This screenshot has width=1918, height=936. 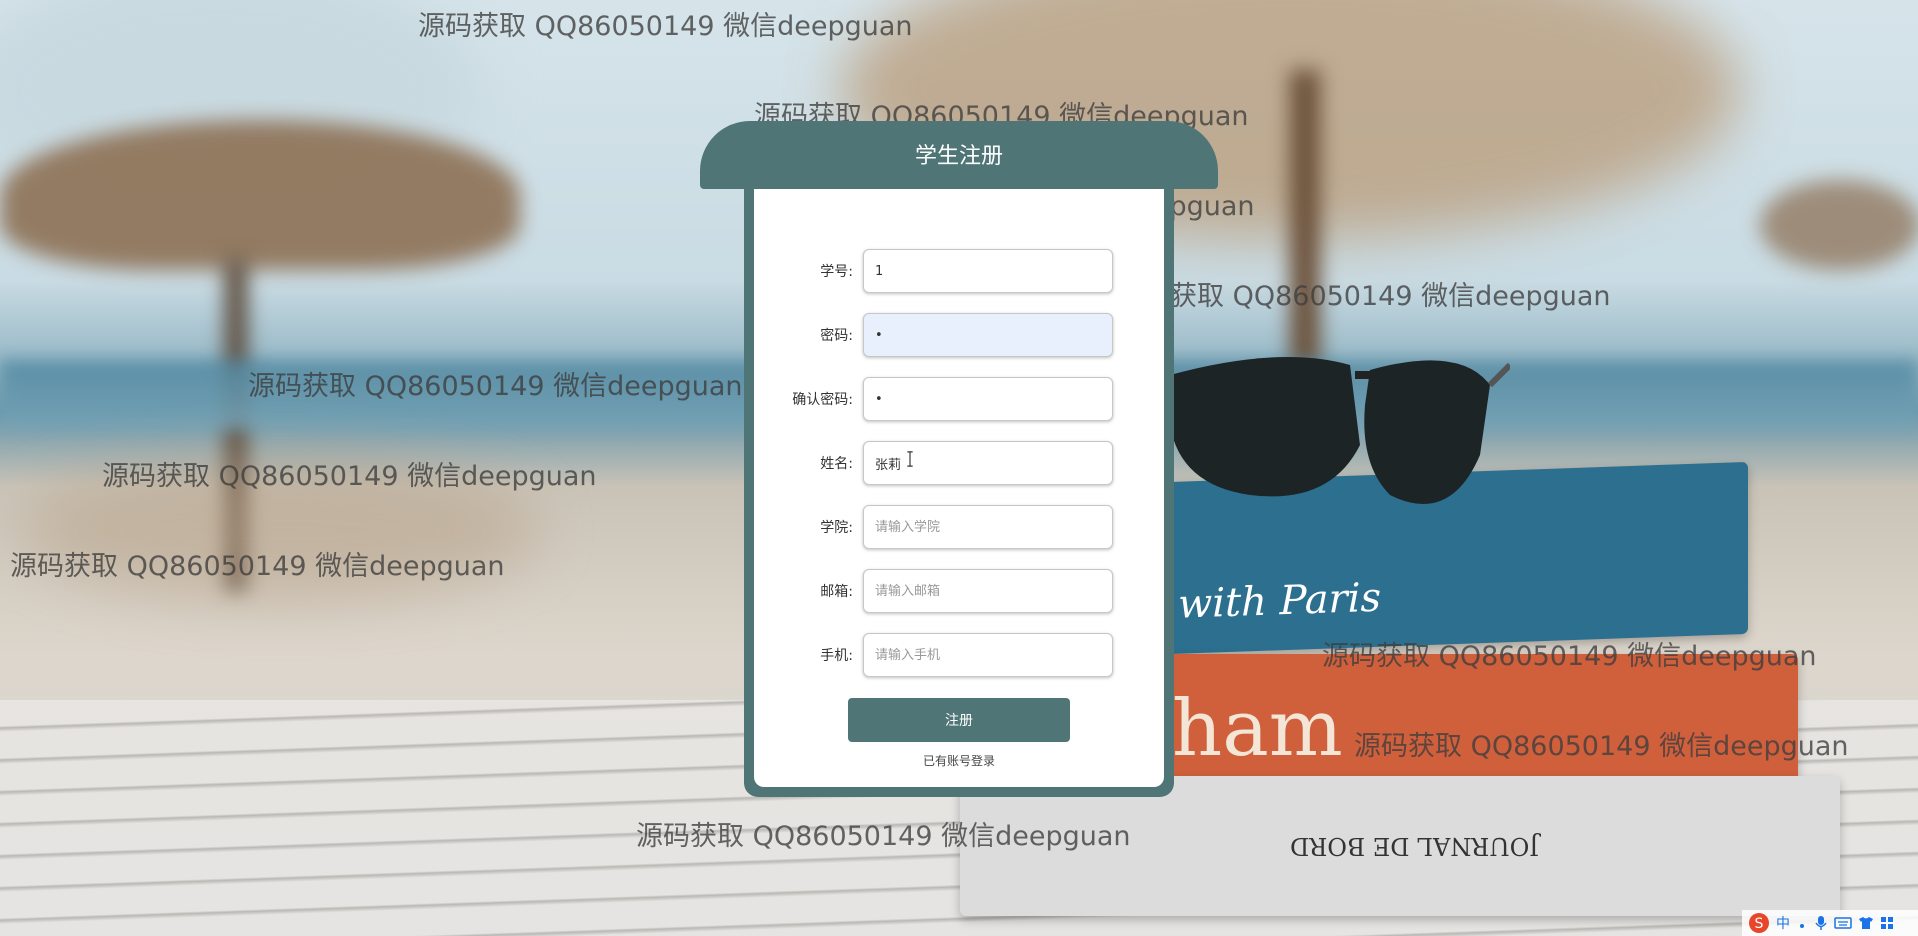 What do you see at coordinates (1802, 923) in the screenshot?
I see `dot-icon` at bounding box center [1802, 923].